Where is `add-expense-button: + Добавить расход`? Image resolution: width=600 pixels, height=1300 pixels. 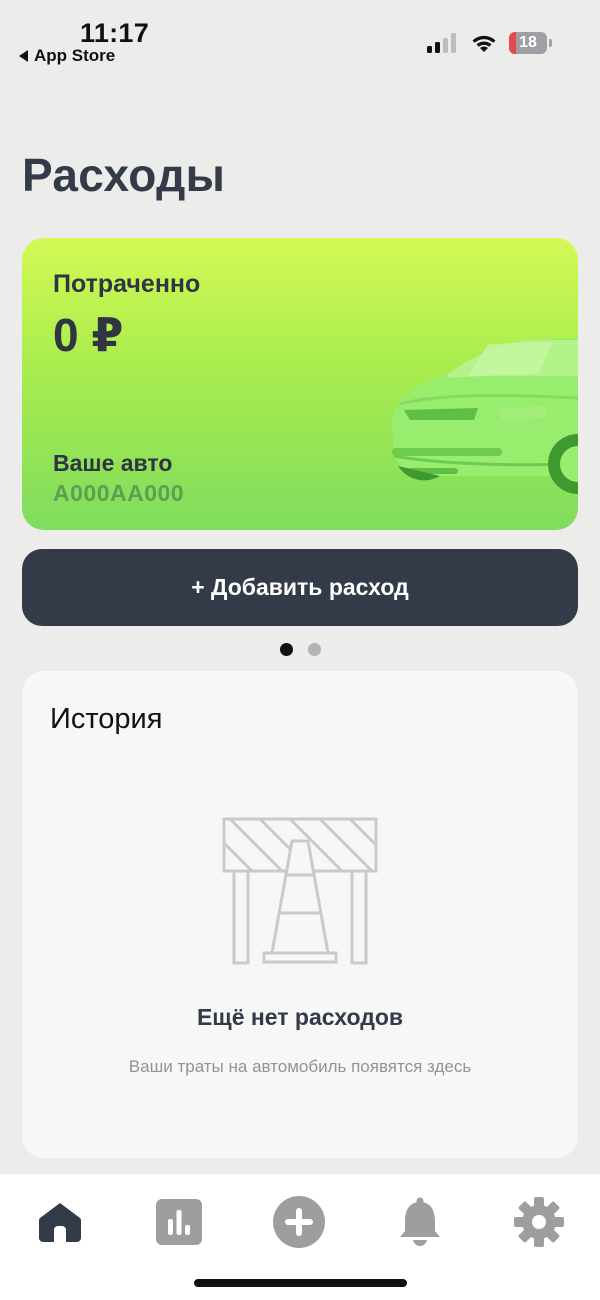
add-expense-button: + Добавить расход is located at coordinates (300, 587).